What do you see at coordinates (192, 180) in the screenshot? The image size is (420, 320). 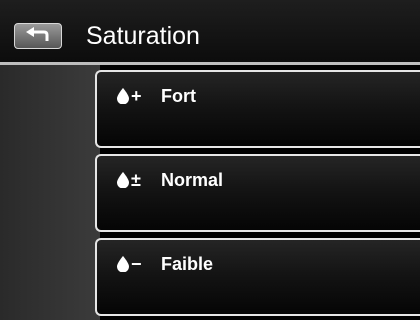 I see `option-label: Normal` at bounding box center [192, 180].